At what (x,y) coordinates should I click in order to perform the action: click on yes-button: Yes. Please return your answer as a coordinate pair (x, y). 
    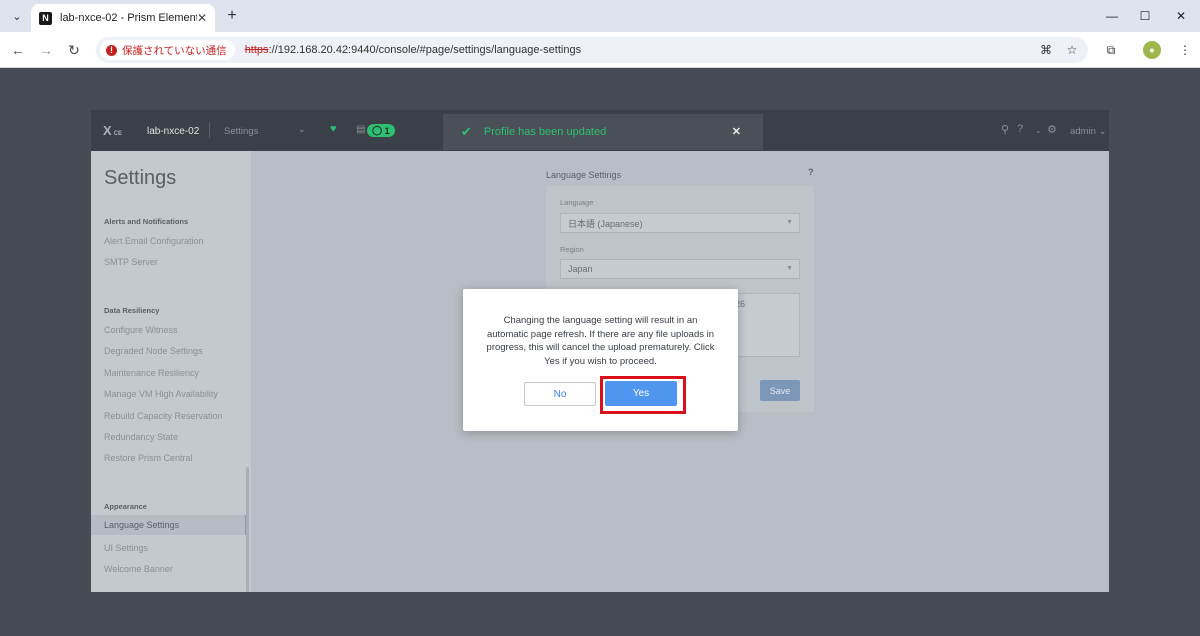
    Looking at the image, I should click on (641, 393).